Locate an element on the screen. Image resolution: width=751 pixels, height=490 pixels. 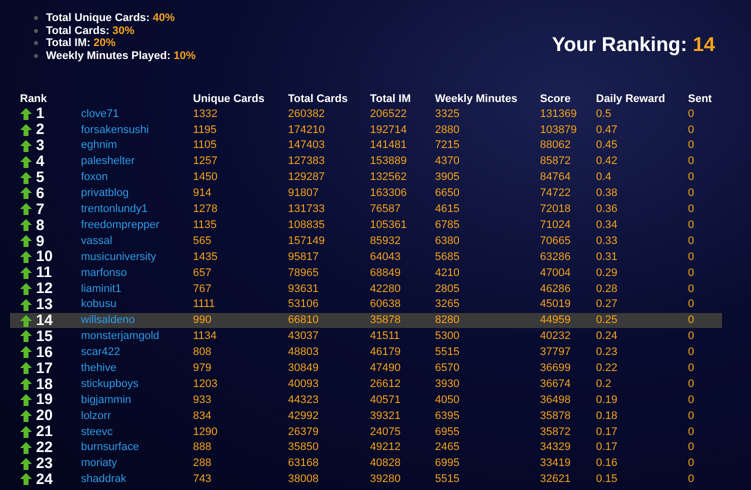
player-name-link: shaddrak is located at coordinates (137, 479).